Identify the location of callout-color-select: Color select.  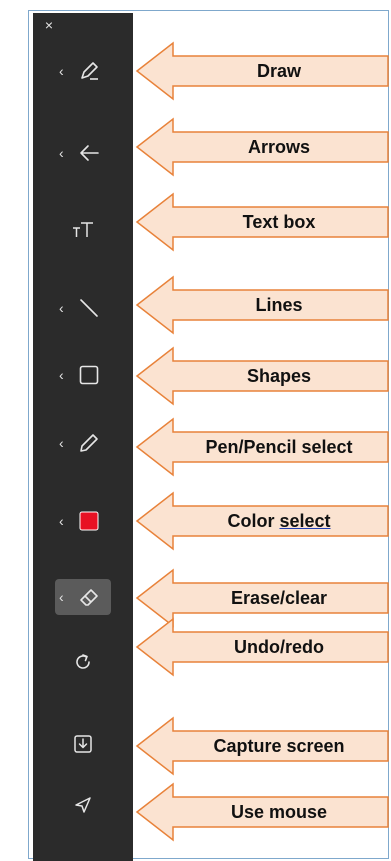
(262, 521).